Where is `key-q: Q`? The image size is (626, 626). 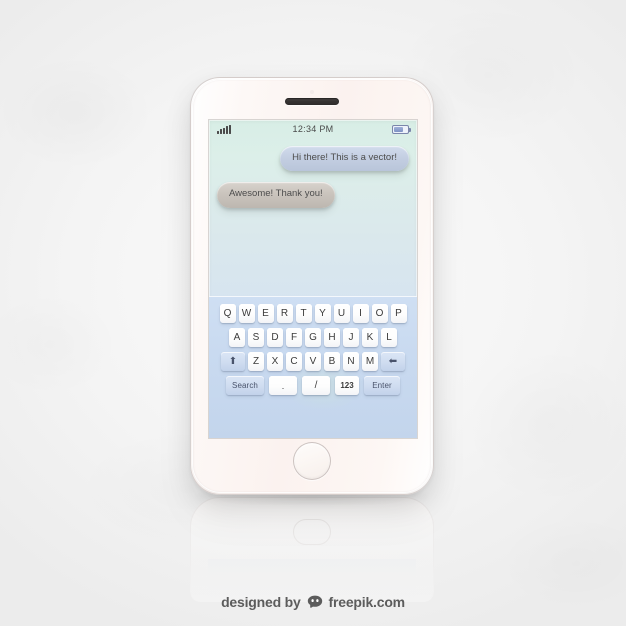 key-q: Q is located at coordinates (227, 313).